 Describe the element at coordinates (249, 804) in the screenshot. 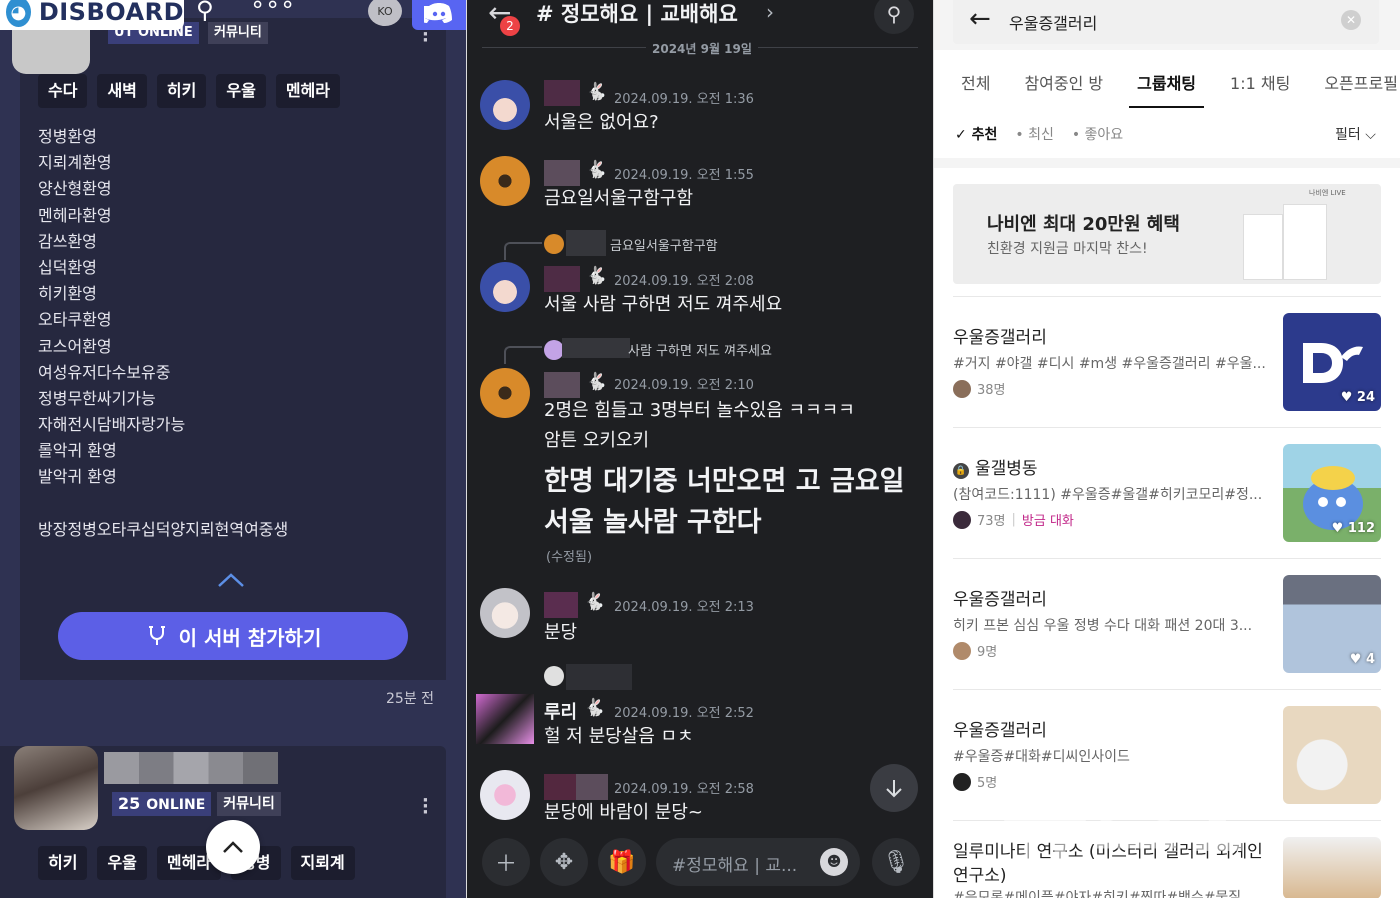

I see `community-chip: 커뮤니티` at that location.